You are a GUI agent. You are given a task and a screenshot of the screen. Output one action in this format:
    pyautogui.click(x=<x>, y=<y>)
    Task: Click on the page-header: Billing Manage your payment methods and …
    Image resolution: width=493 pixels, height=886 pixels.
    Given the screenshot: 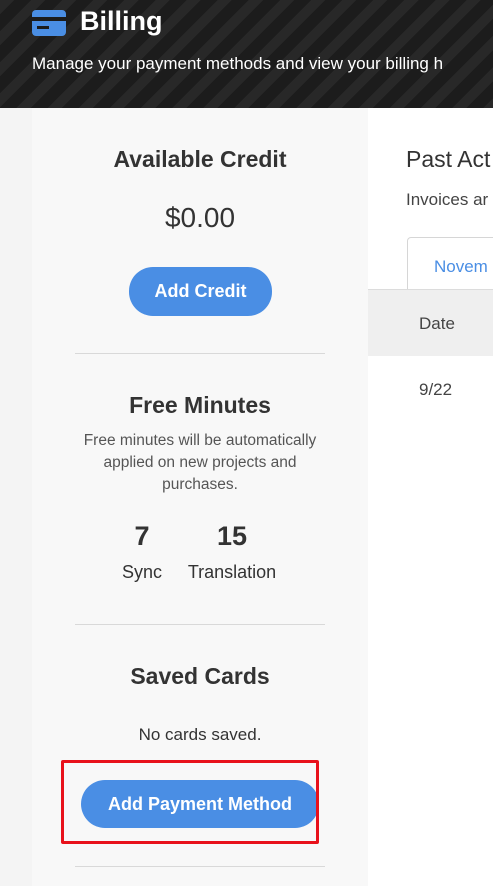 What is the action you would take?
    pyautogui.click(x=246, y=54)
    